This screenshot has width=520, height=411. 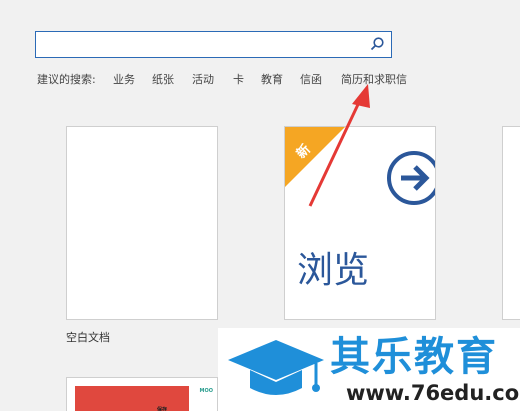 I want to click on suggestion-paper: 纸张, so click(x=163, y=80).